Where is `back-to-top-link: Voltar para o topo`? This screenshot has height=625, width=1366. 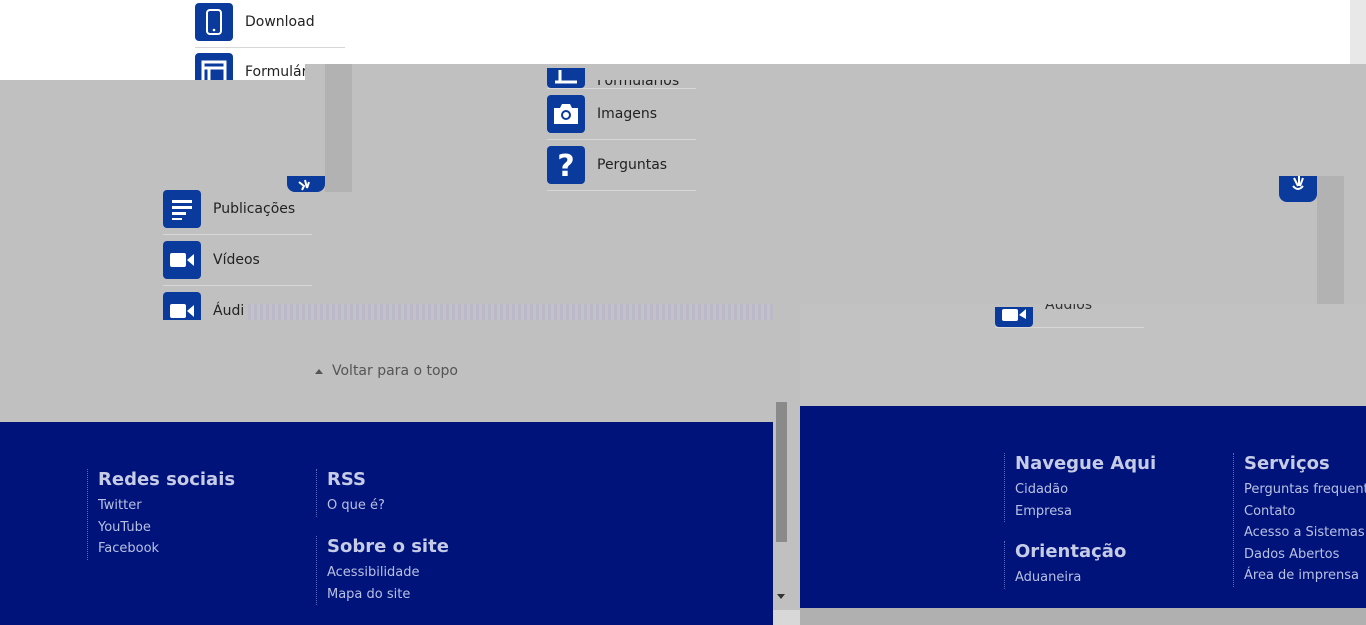 back-to-top-link: Voltar para o topo is located at coordinates (395, 371).